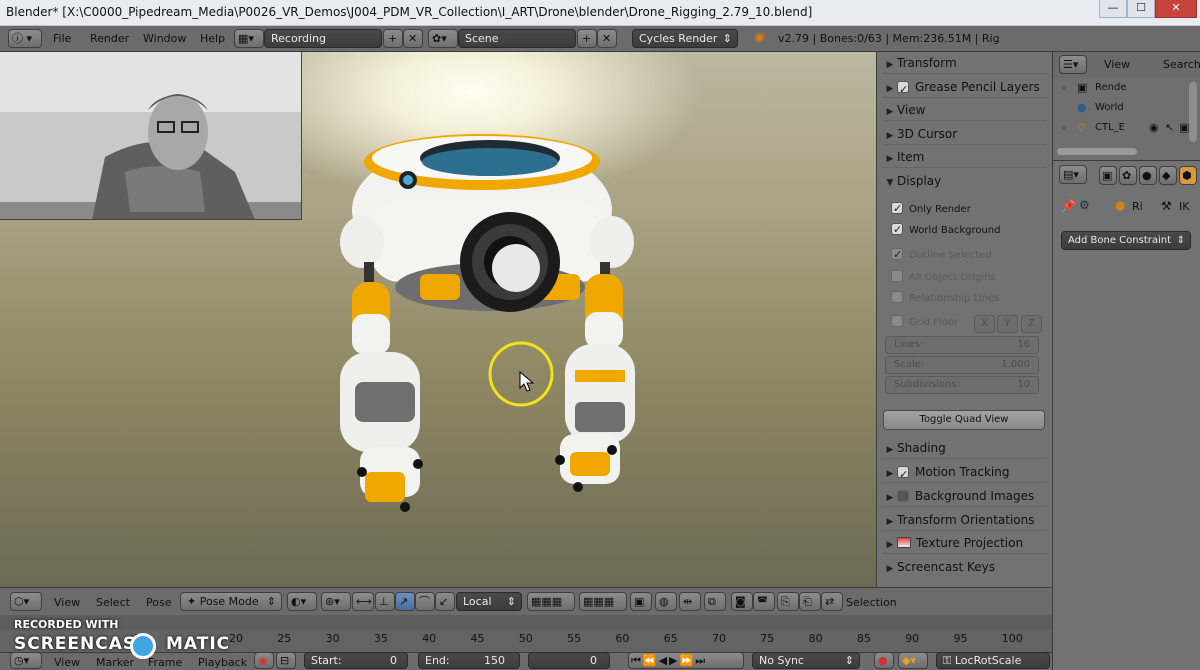  What do you see at coordinates (1141, 9) in the screenshot?
I see `maximize-button: ☐` at bounding box center [1141, 9].